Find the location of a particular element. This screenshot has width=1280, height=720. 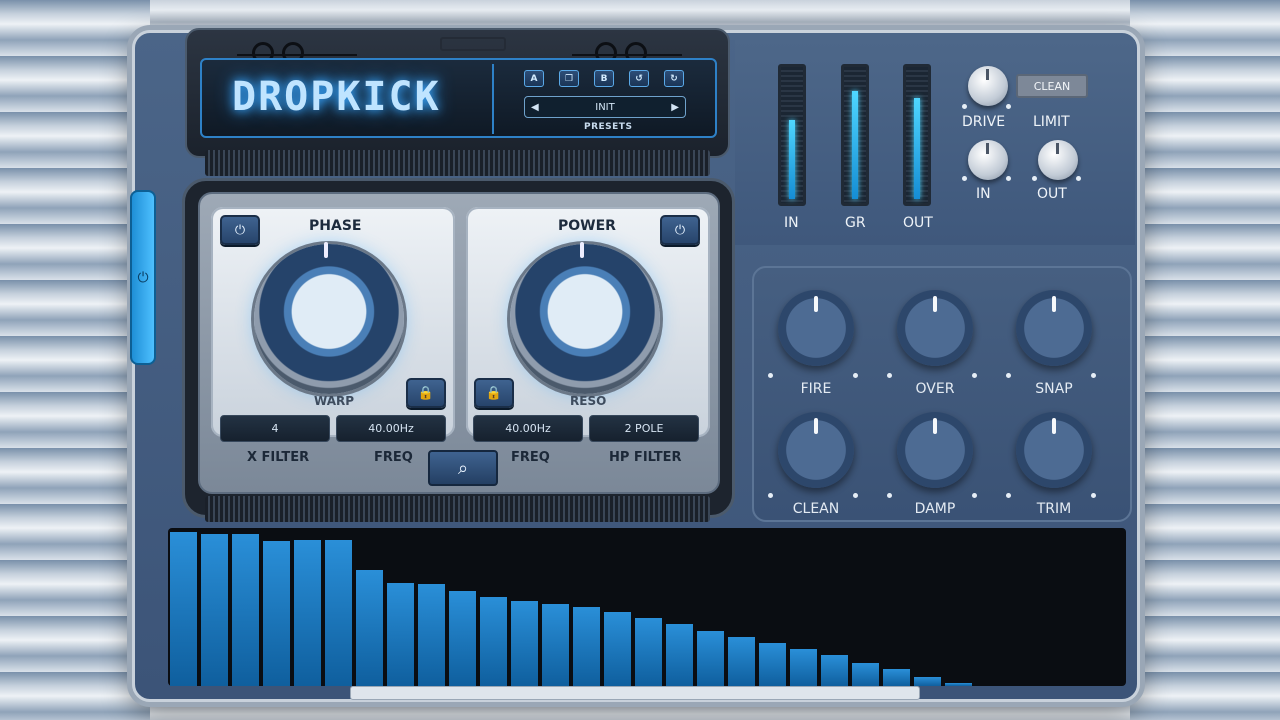

reso-label: RESO is located at coordinates (588, 401).